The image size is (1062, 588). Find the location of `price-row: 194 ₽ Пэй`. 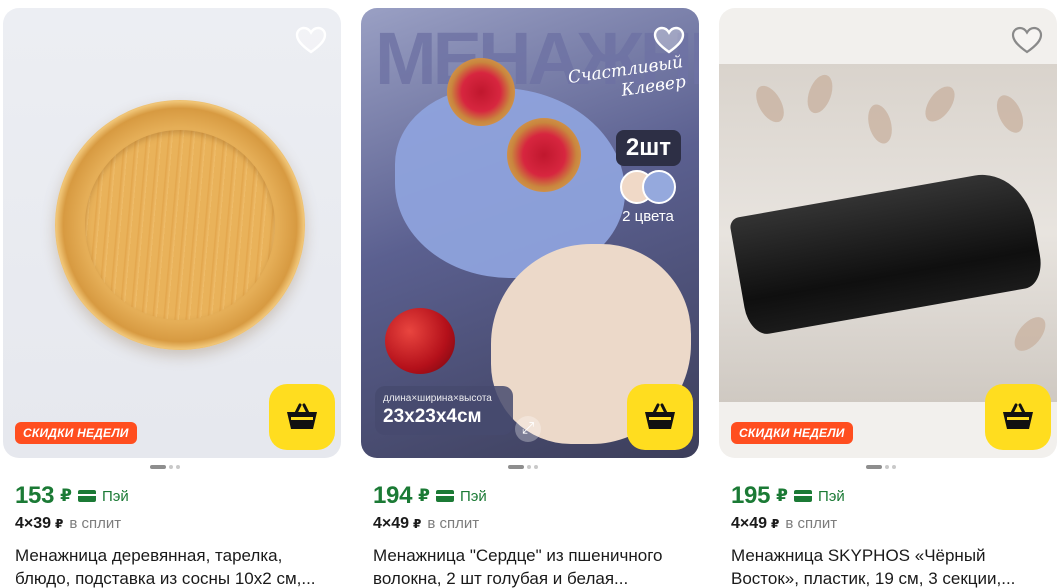

price-row: 194 ₽ Пэй is located at coordinates (430, 496).